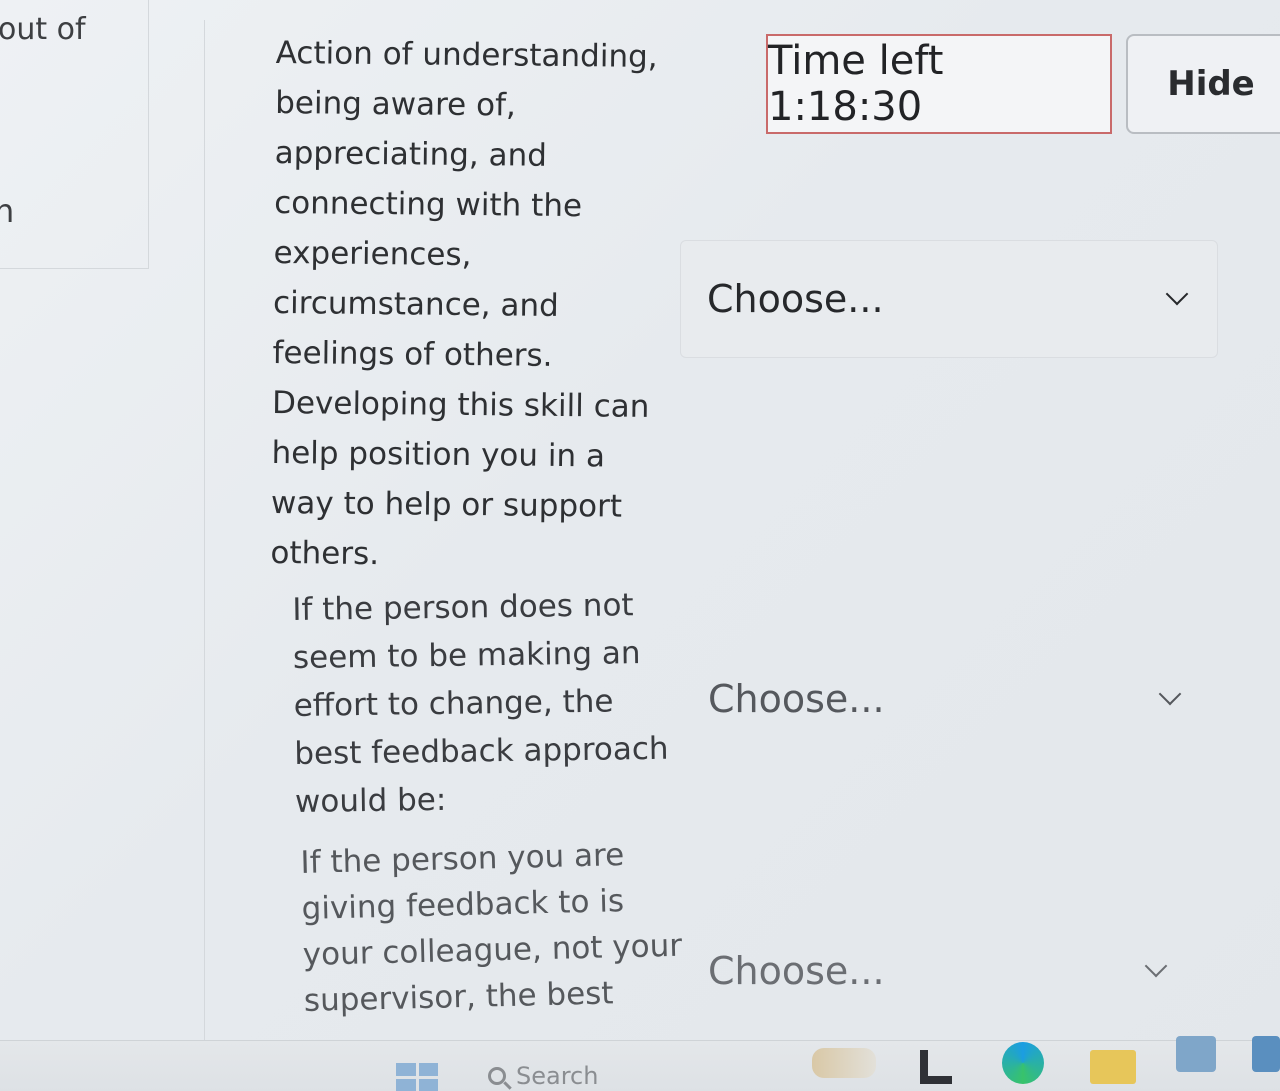  I want to click on app-icon, so click(1196, 1054).